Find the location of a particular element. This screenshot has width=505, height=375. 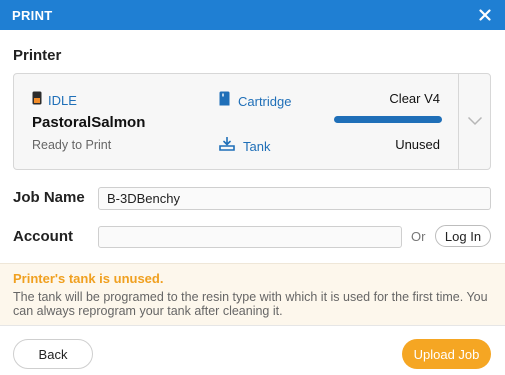

tank-icon is located at coordinates (227, 146).